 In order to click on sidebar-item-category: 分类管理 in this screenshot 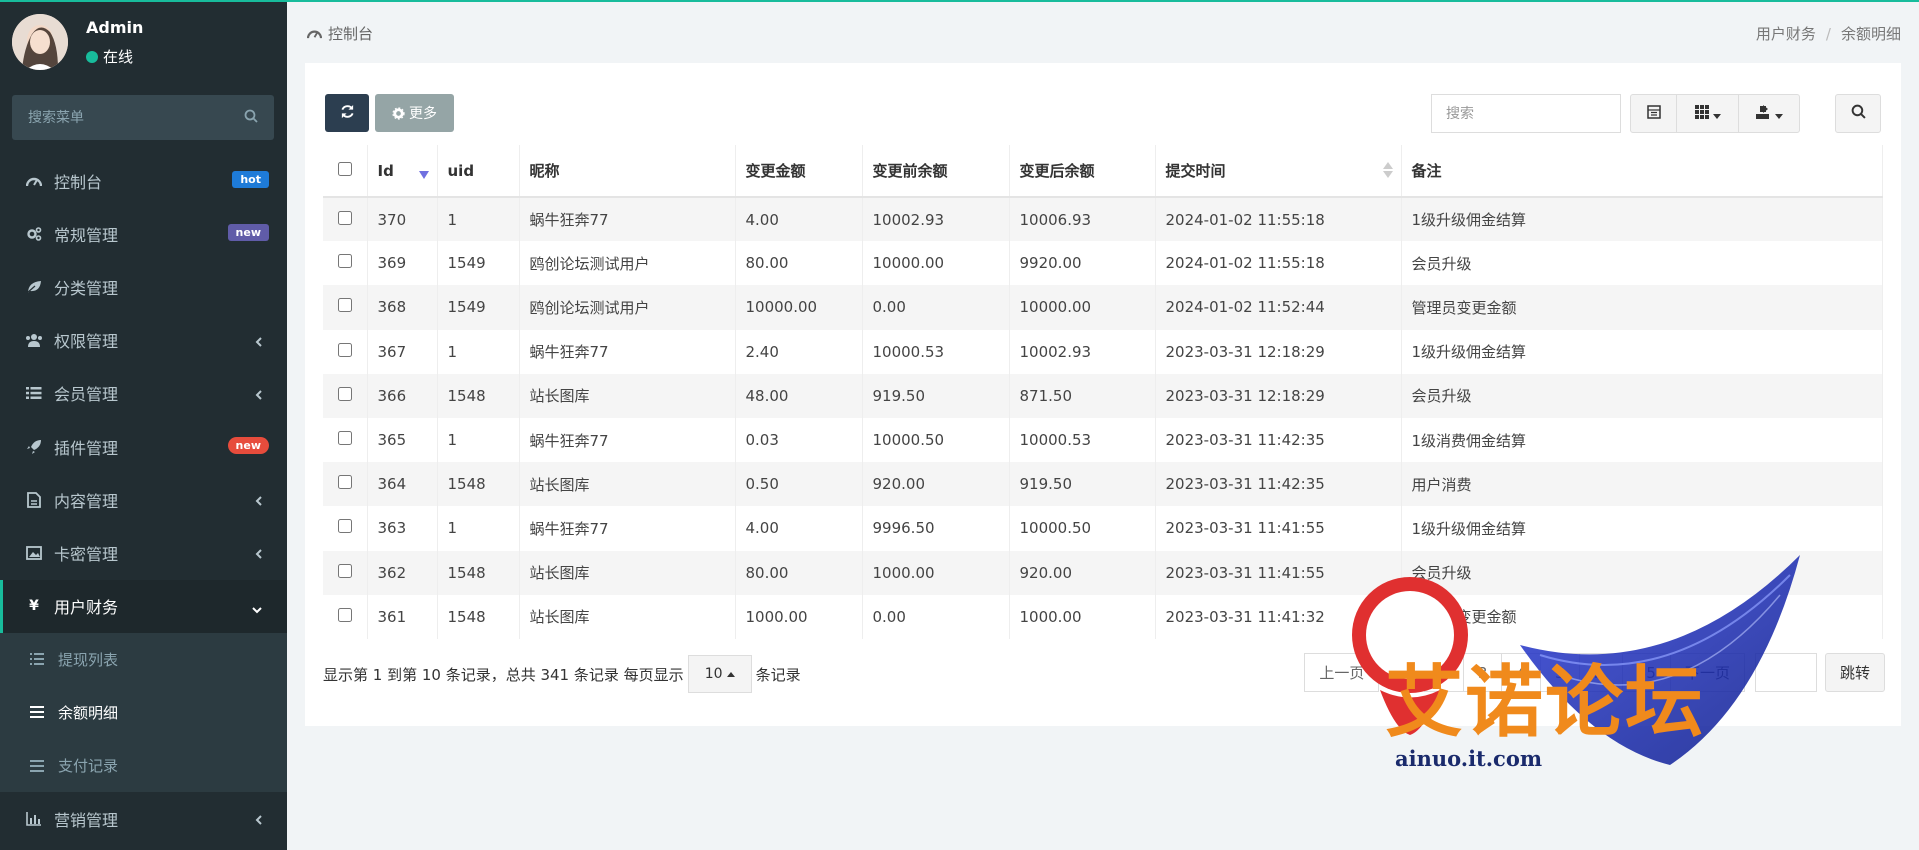, I will do `click(143, 286)`.